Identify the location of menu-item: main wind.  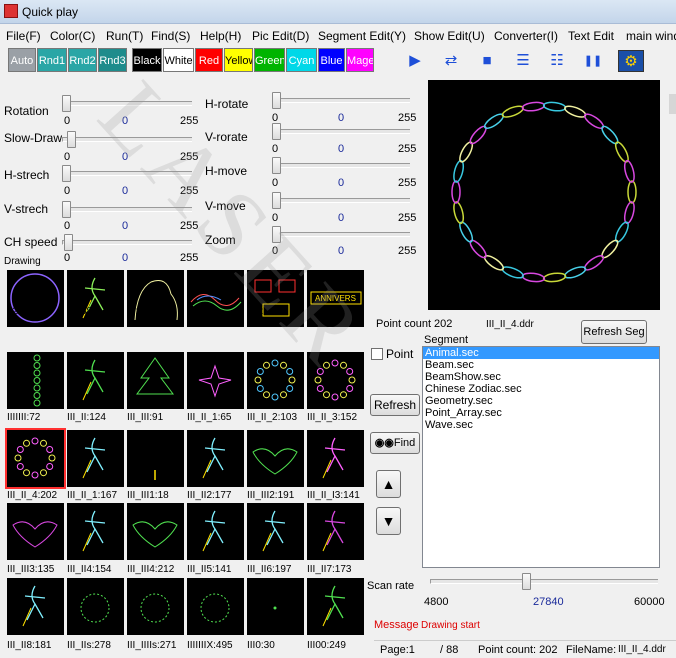
(651, 36).